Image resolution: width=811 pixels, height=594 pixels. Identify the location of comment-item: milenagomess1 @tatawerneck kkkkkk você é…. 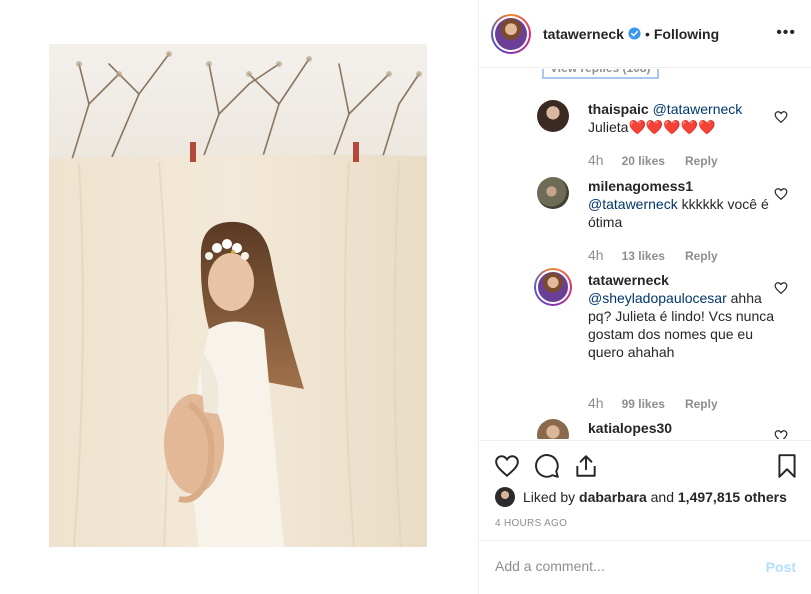
(672, 222).